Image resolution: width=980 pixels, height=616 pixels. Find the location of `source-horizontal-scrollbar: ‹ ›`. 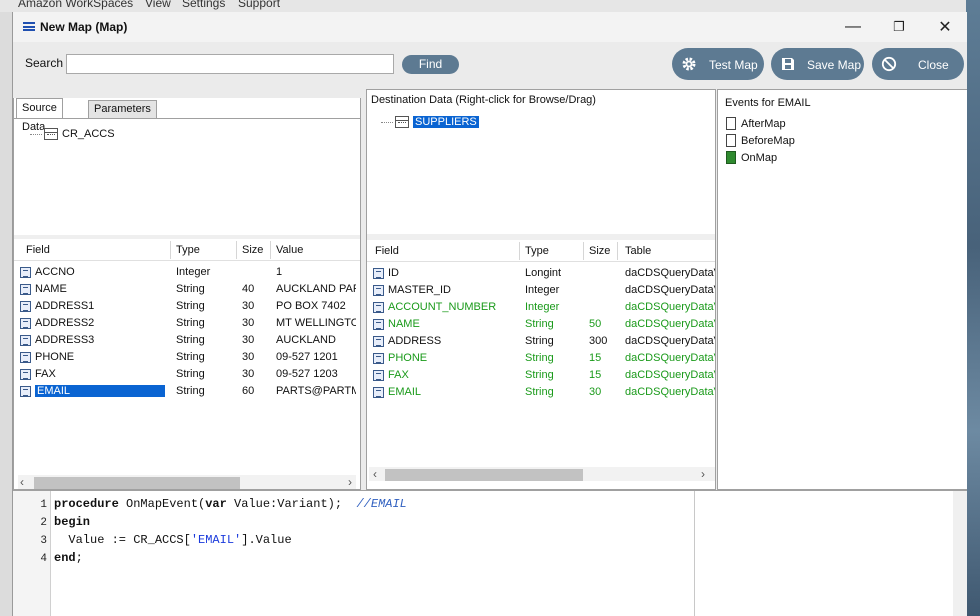

source-horizontal-scrollbar: ‹ › is located at coordinates (187, 482).